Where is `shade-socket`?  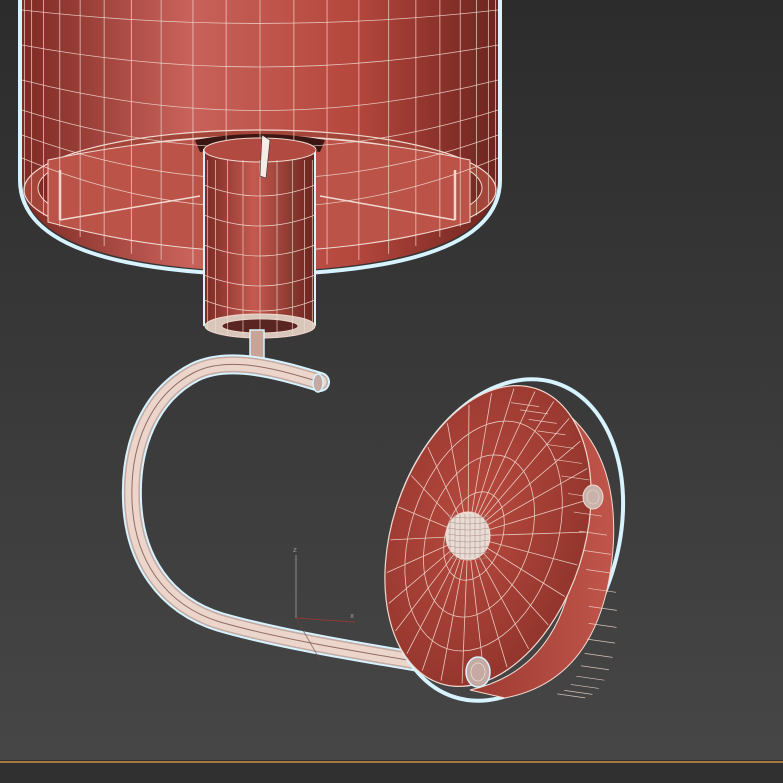 shade-socket is located at coordinates (260, 236).